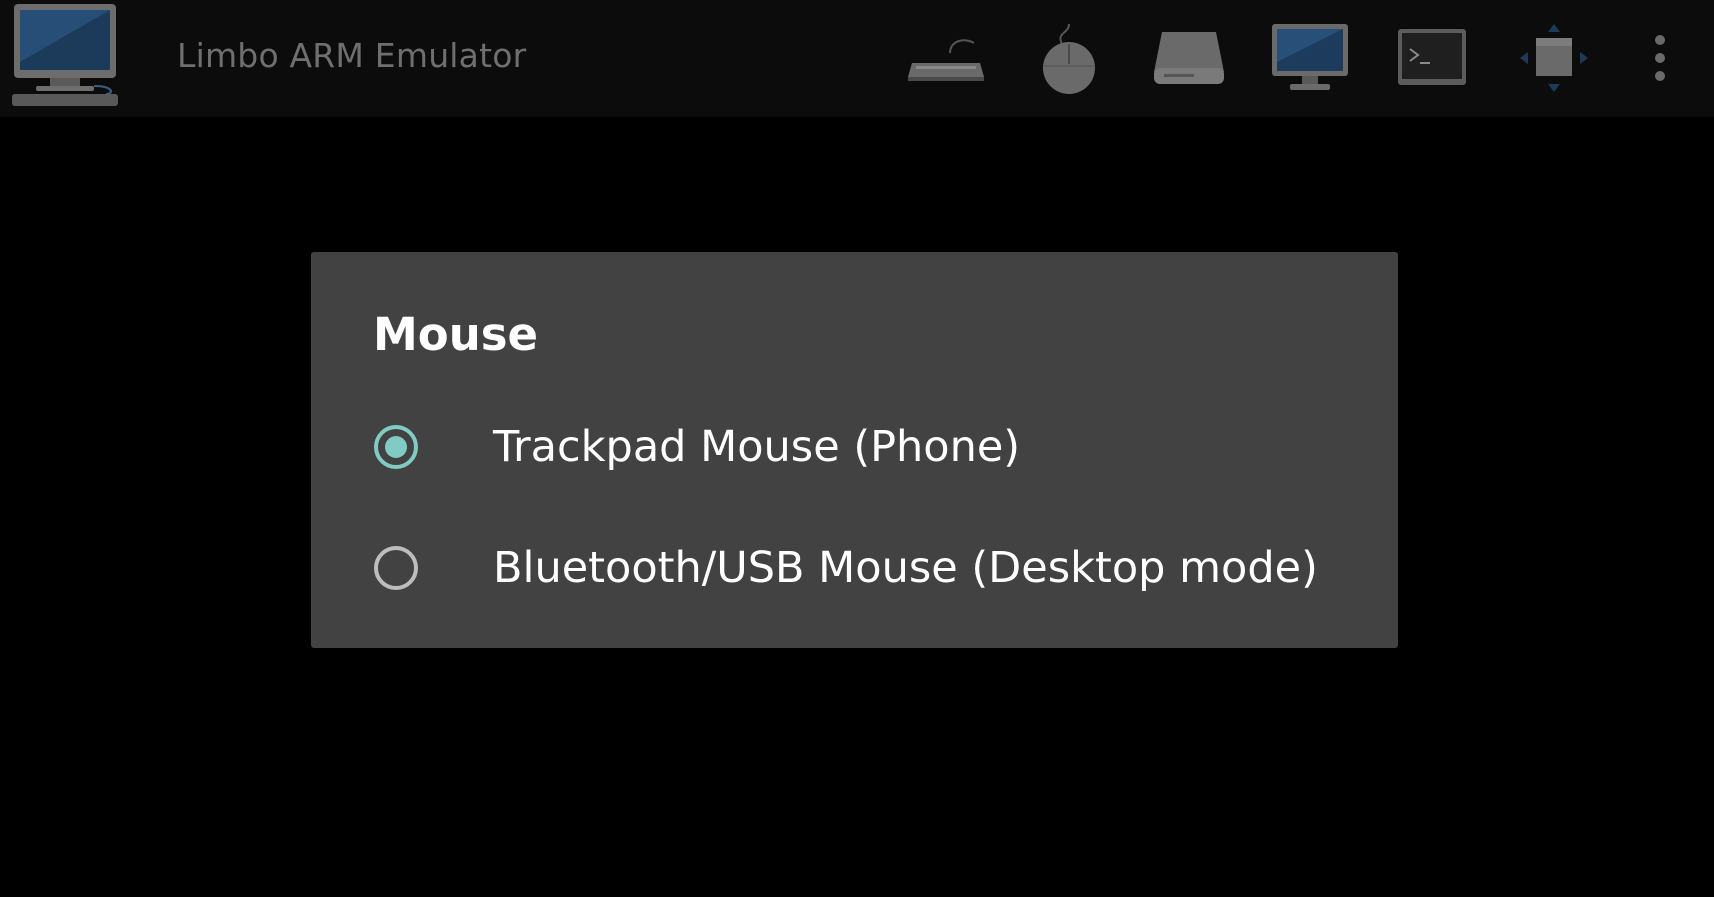  I want to click on option-bluetooth-usb-mouse: Bluetooth/USB Mouse (Desktop mode), so click(854, 571).